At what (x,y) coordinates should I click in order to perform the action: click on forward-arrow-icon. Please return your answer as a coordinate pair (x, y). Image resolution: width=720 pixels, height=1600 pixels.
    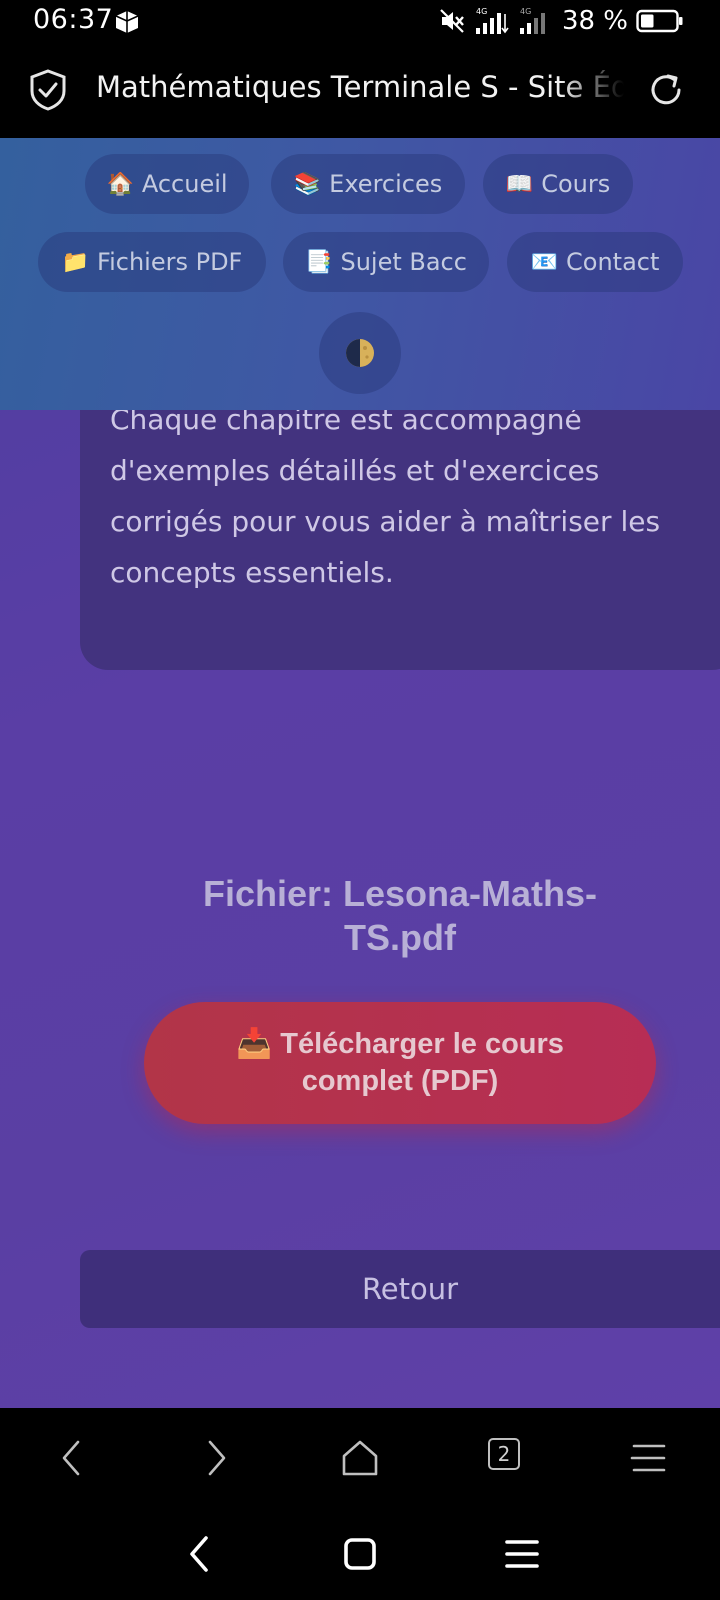
    Looking at the image, I should click on (216, 1458).